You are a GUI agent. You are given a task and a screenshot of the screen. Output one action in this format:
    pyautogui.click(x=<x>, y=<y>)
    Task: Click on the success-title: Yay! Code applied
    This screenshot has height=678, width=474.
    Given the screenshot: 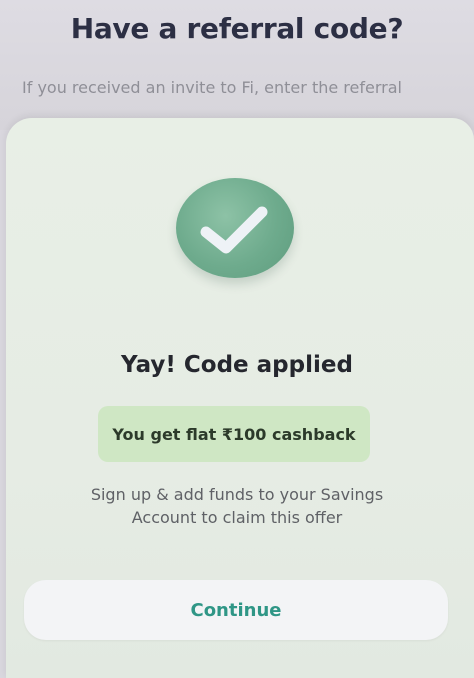 What is the action you would take?
    pyautogui.click(x=237, y=365)
    